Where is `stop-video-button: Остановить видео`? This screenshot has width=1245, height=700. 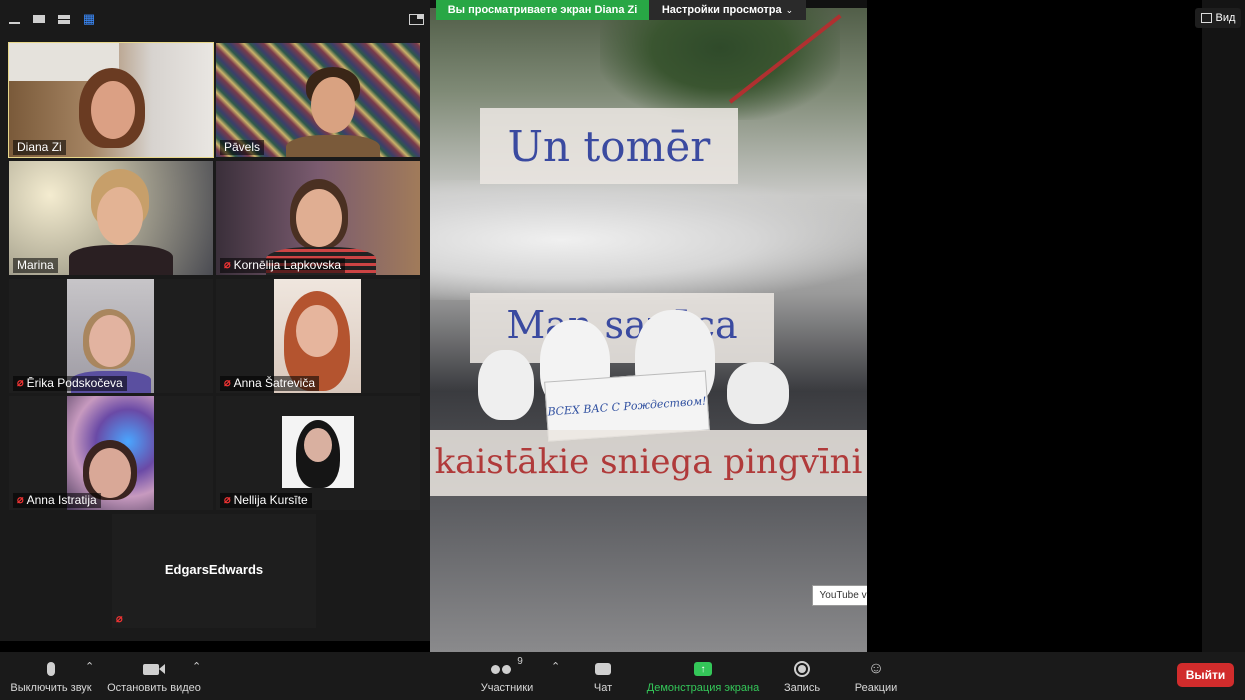
stop-video-button: Остановить видео is located at coordinates (154, 676).